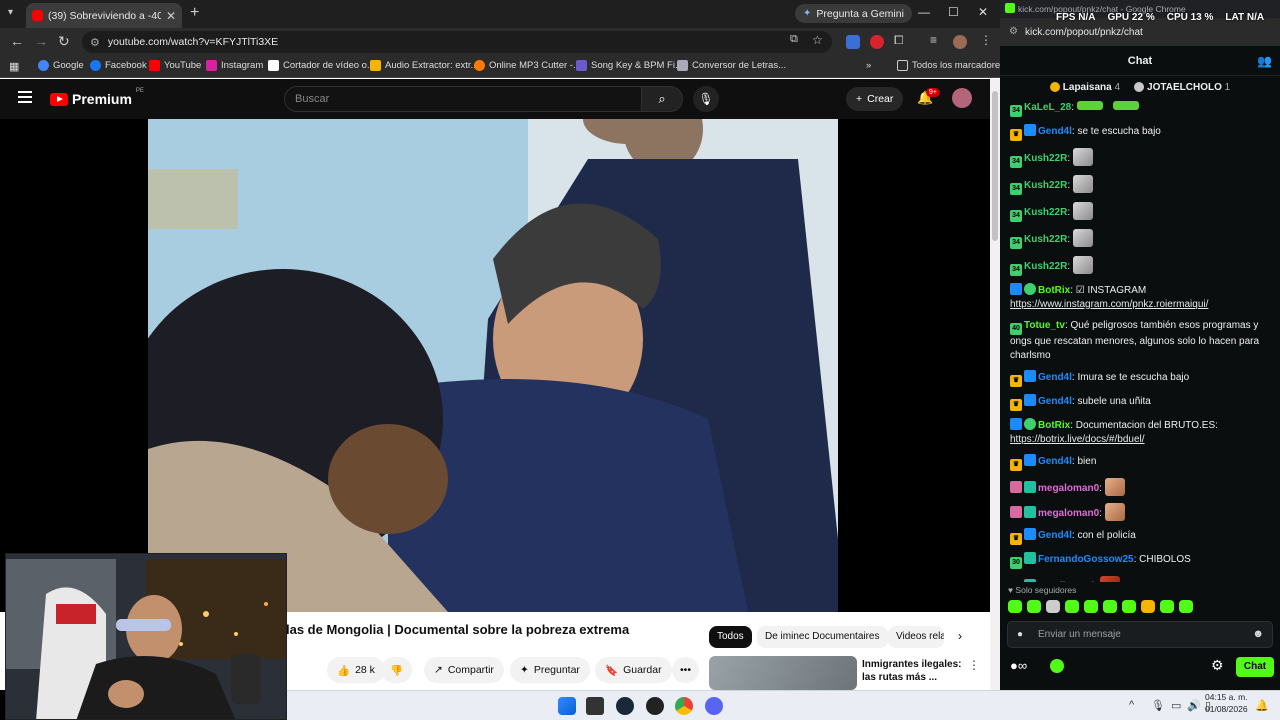  I want to click on chip-related: Videos rela, so click(916, 637).